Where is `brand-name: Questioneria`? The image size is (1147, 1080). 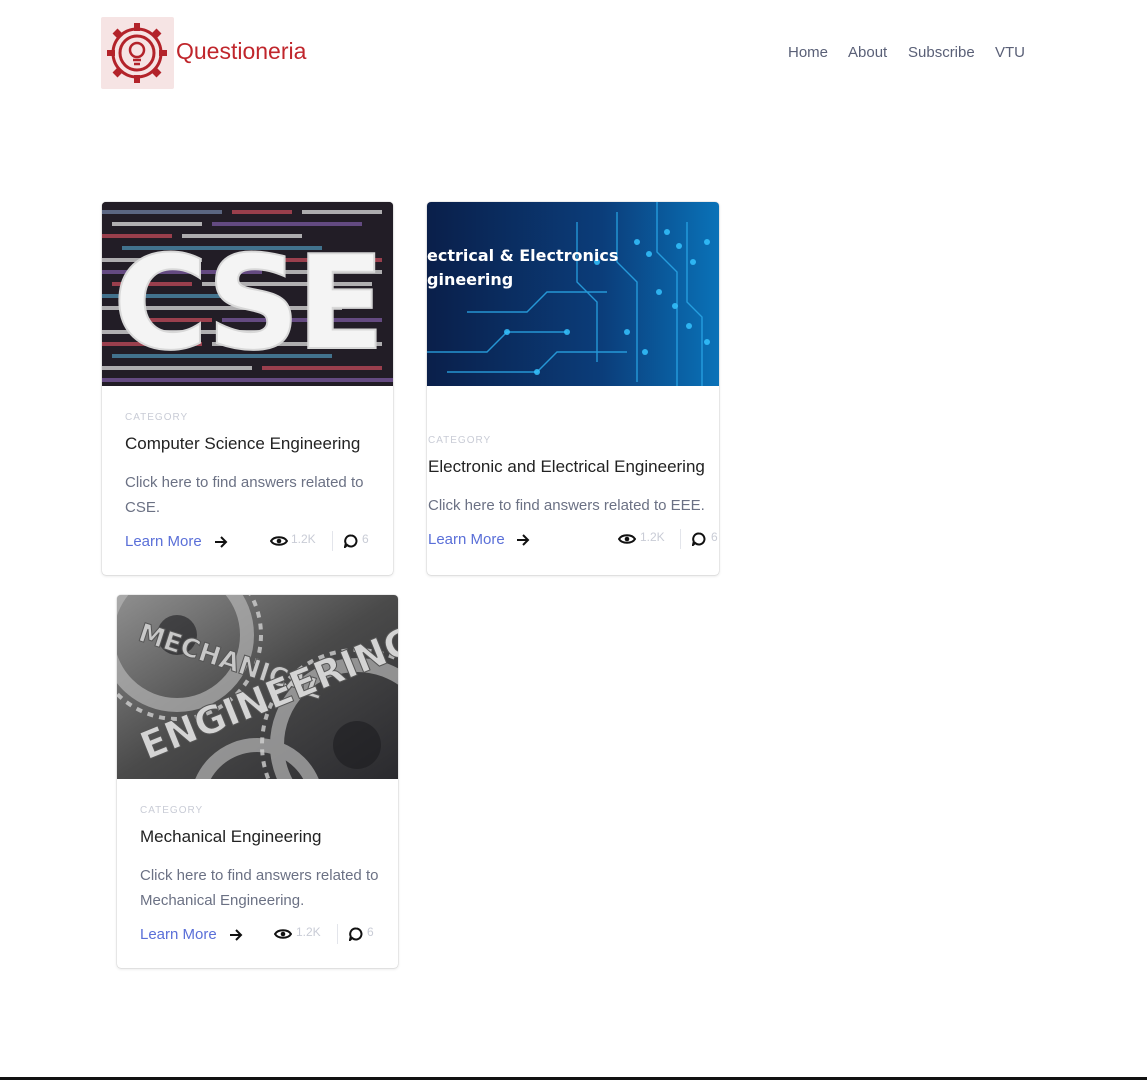
brand-name: Questioneria is located at coordinates (241, 51).